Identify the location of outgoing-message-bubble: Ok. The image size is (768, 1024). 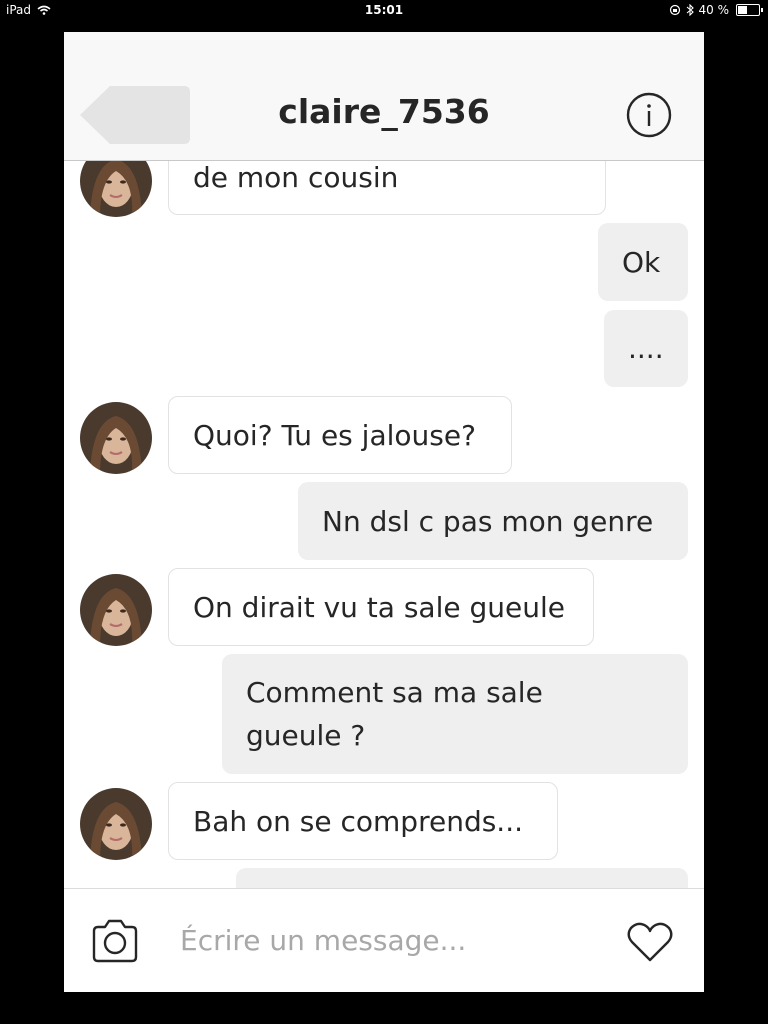
(643, 262).